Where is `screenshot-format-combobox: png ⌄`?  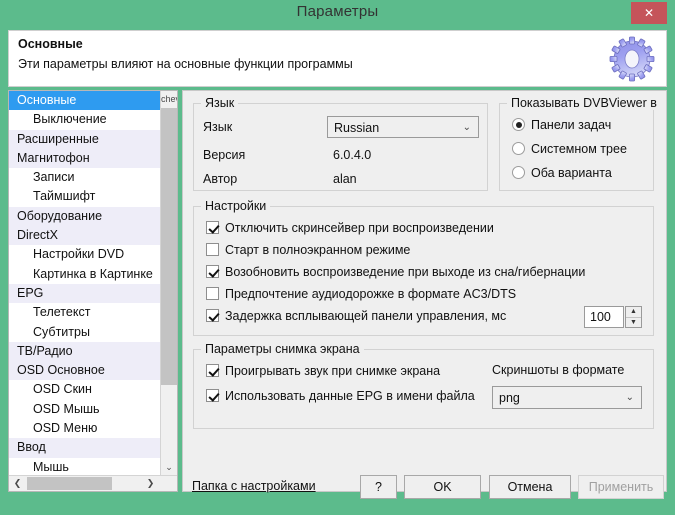 screenshot-format-combobox: png ⌄ is located at coordinates (567, 397).